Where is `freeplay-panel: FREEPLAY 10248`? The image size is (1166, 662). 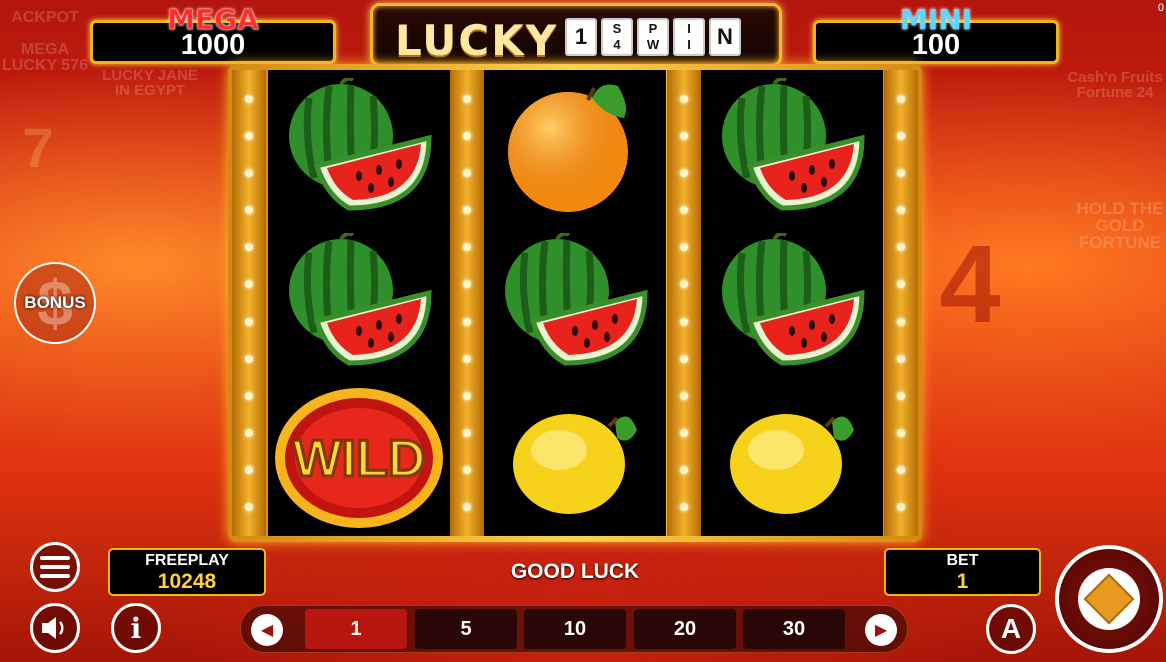 freeplay-panel: FREEPLAY 10248 is located at coordinates (187, 572).